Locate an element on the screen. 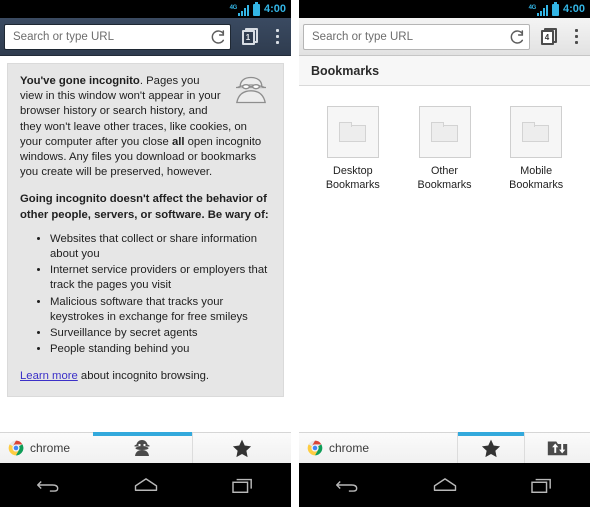 The width and height of the screenshot is (590, 507). bookmark-folder-other: Other Bookmarks is located at coordinates (445, 149).